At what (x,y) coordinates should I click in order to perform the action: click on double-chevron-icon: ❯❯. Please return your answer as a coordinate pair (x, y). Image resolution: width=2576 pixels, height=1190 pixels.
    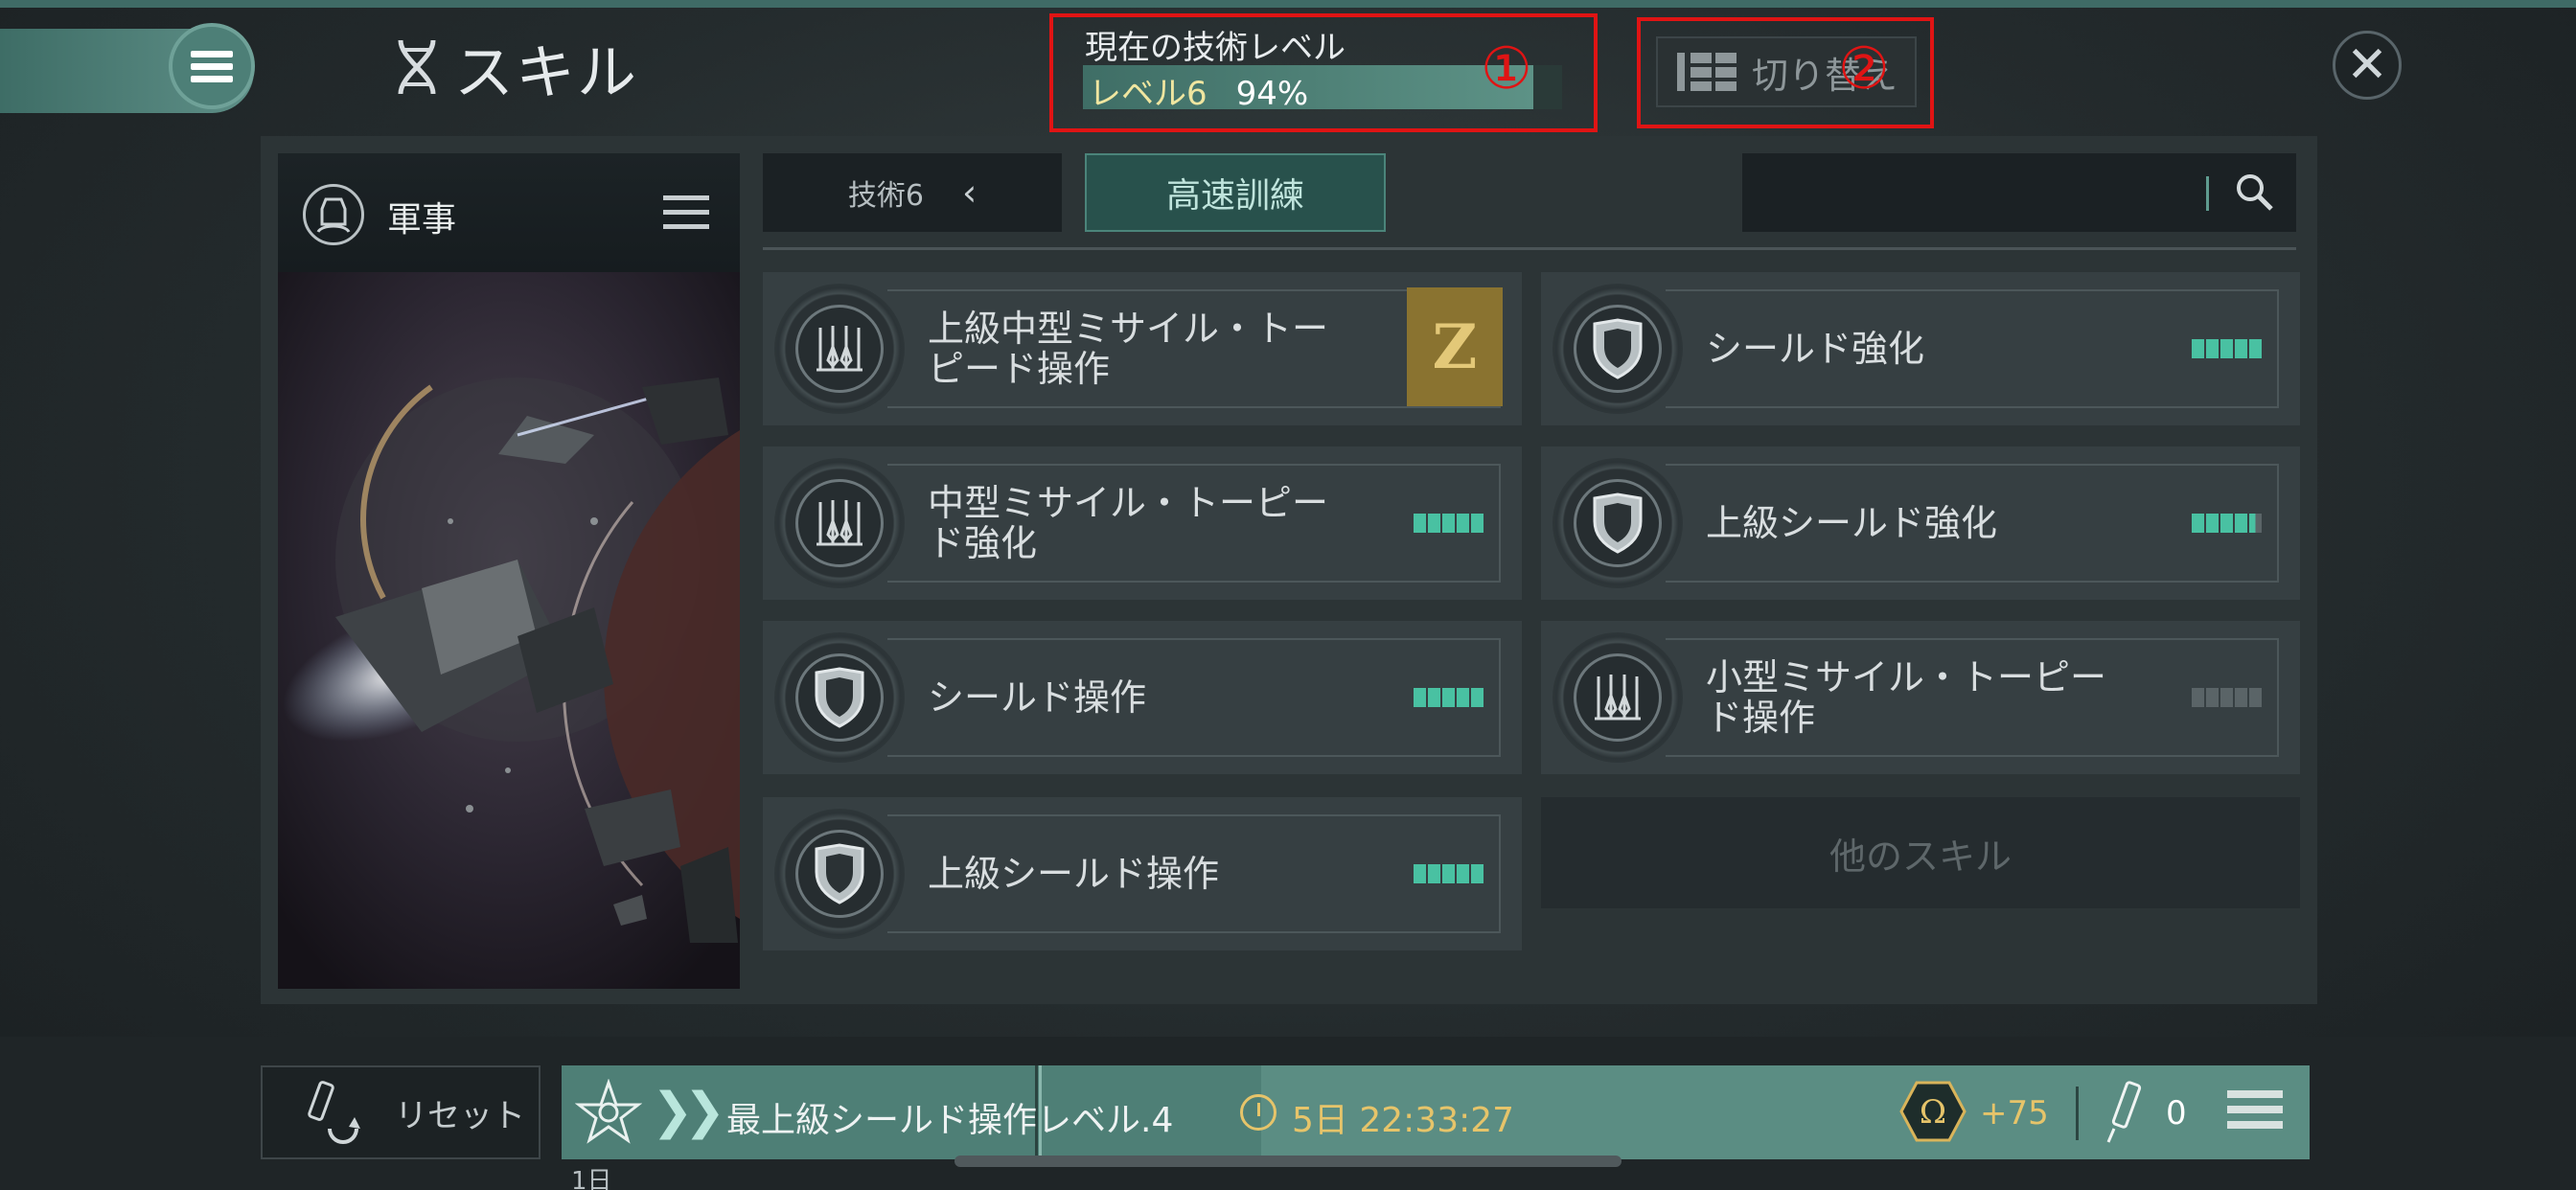
    Looking at the image, I should click on (688, 1111).